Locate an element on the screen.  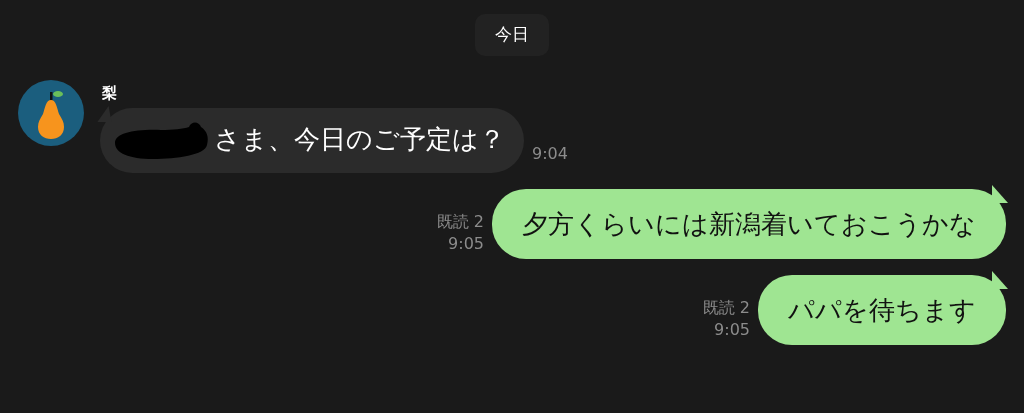
message-time: 9:04 is located at coordinates (550, 153).